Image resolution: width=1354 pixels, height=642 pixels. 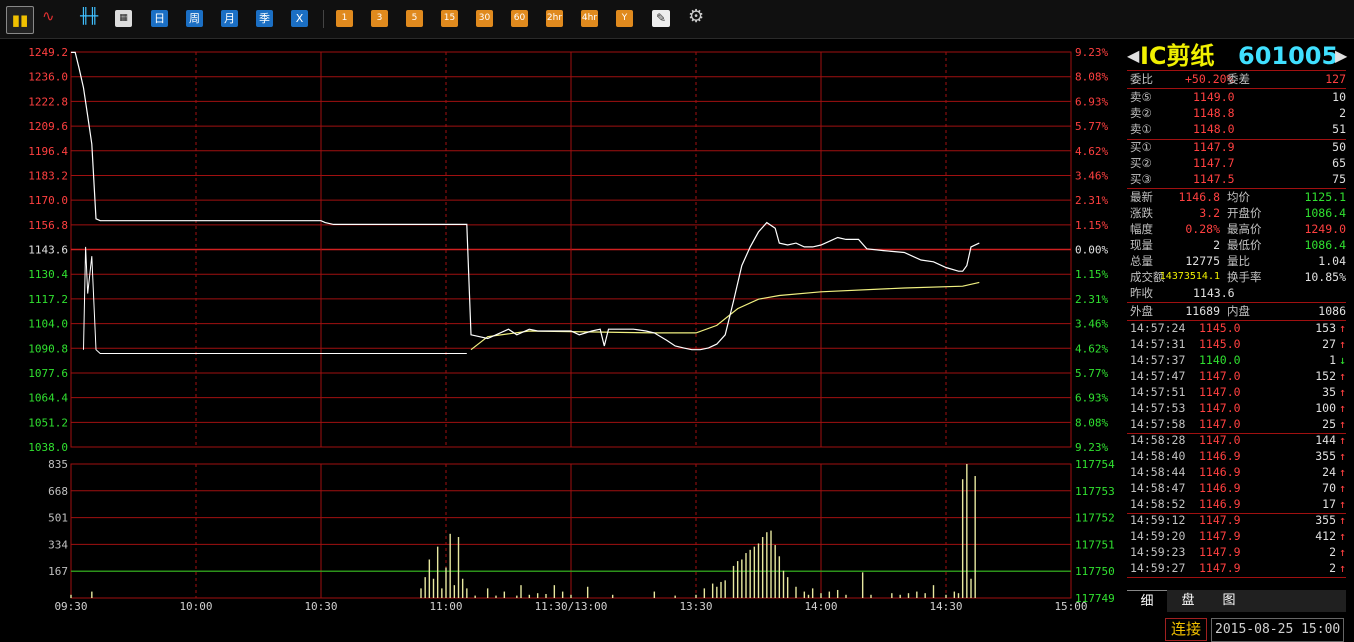 I want to click on period-button: 日, so click(x=159, y=18).